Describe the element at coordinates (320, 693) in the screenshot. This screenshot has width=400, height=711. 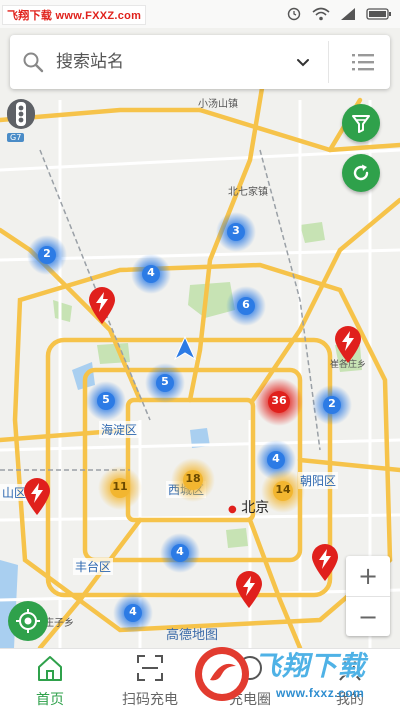
I see `brand-url-text: www.fxxz.com` at that location.